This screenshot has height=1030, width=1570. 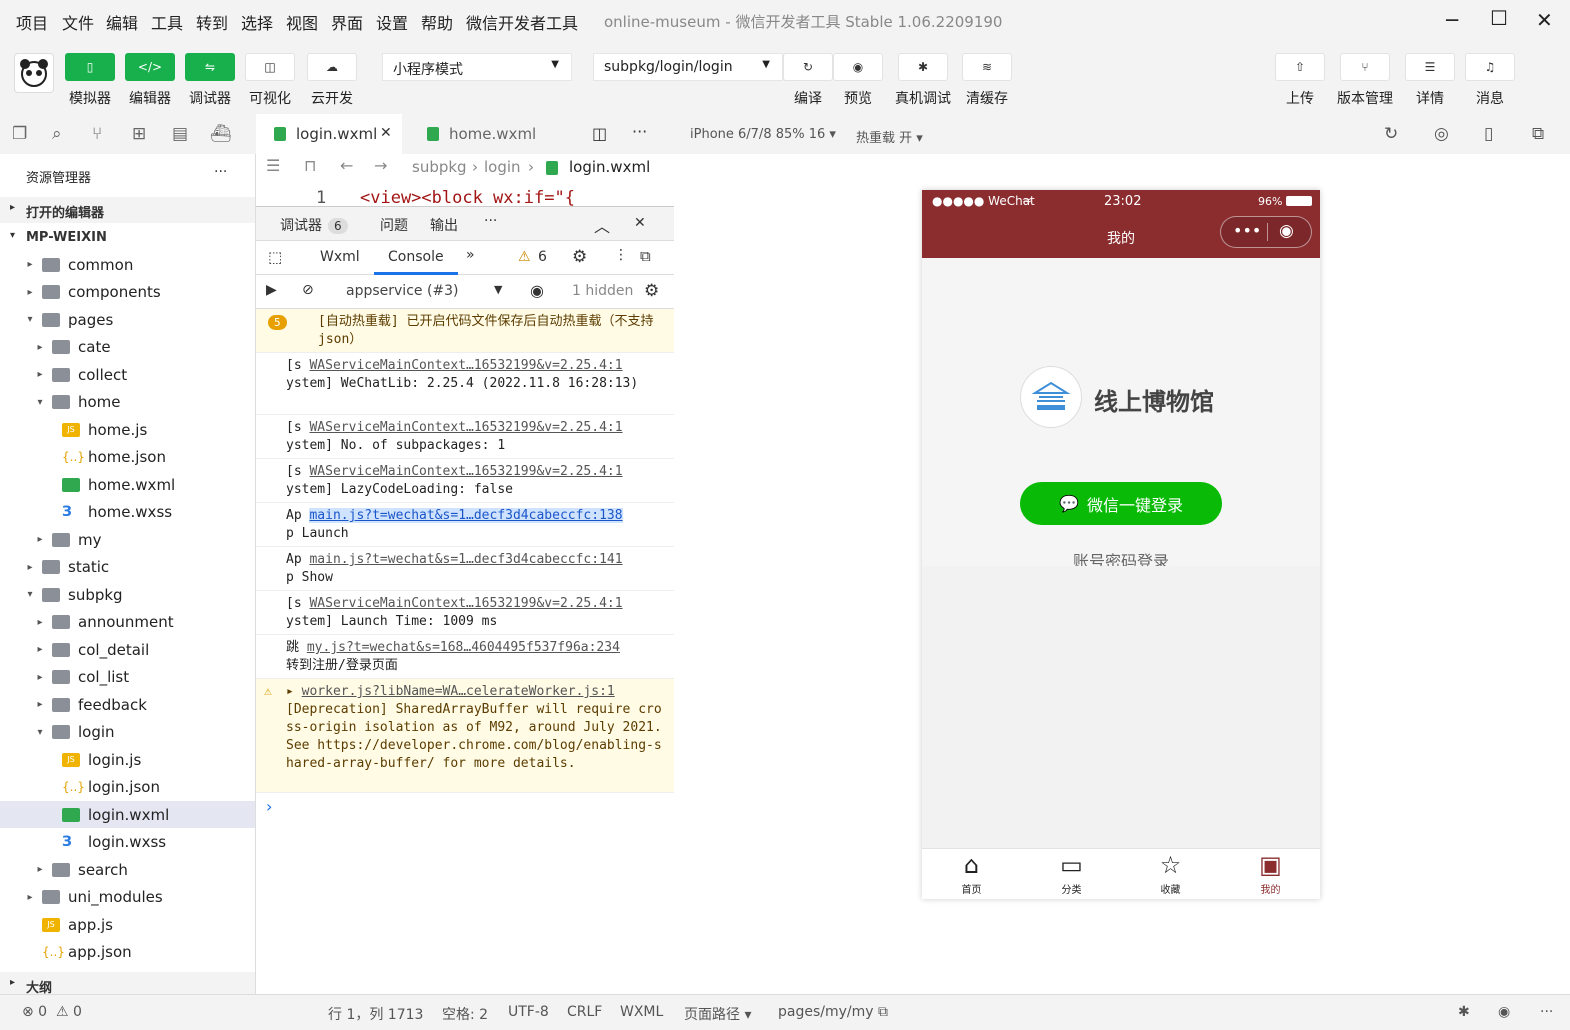 What do you see at coordinates (127, 457) in the screenshot?
I see `file-tree-item: {..} home.json` at bounding box center [127, 457].